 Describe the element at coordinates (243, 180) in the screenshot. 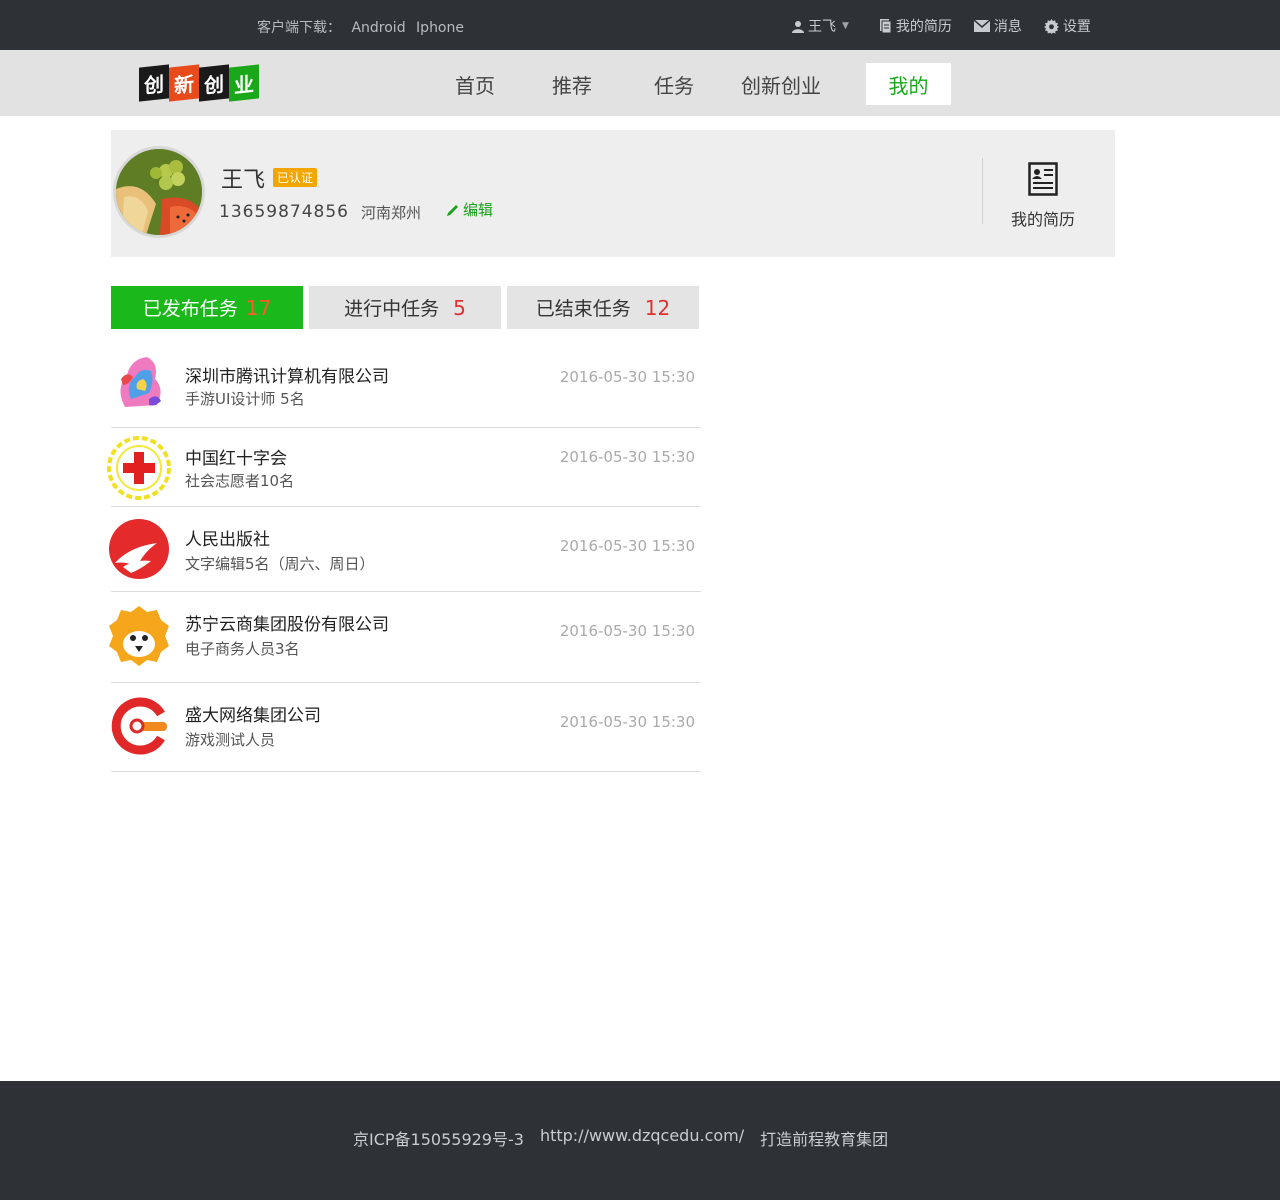

I see `profile-name: 王飞` at that location.